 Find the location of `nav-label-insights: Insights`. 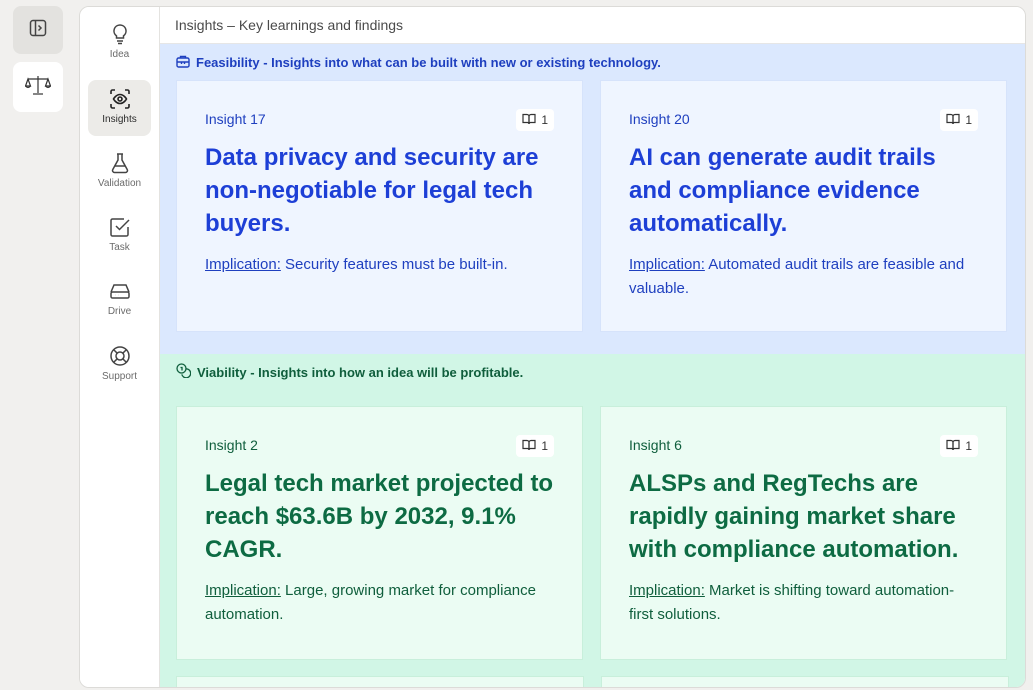

nav-label-insights: Insights is located at coordinates (119, 119).